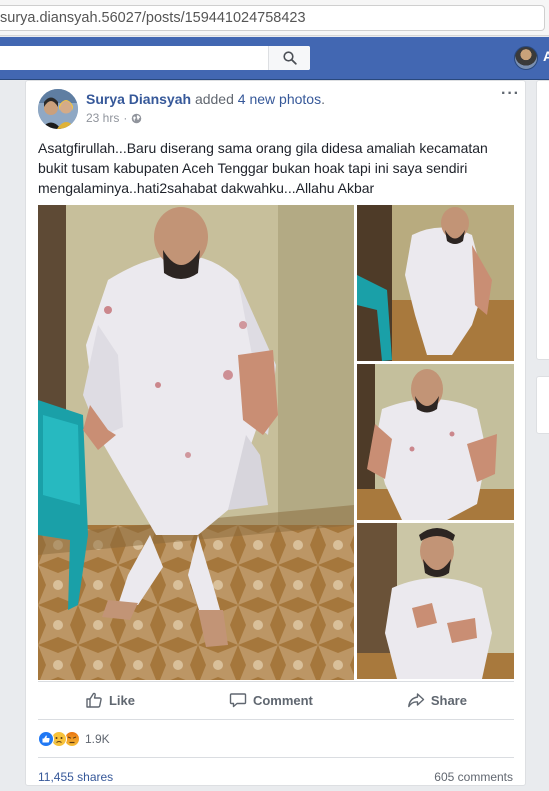 The width and height of the screenshot is (549, 791). I want to click on comment-label: Comment, so click(282, 700).